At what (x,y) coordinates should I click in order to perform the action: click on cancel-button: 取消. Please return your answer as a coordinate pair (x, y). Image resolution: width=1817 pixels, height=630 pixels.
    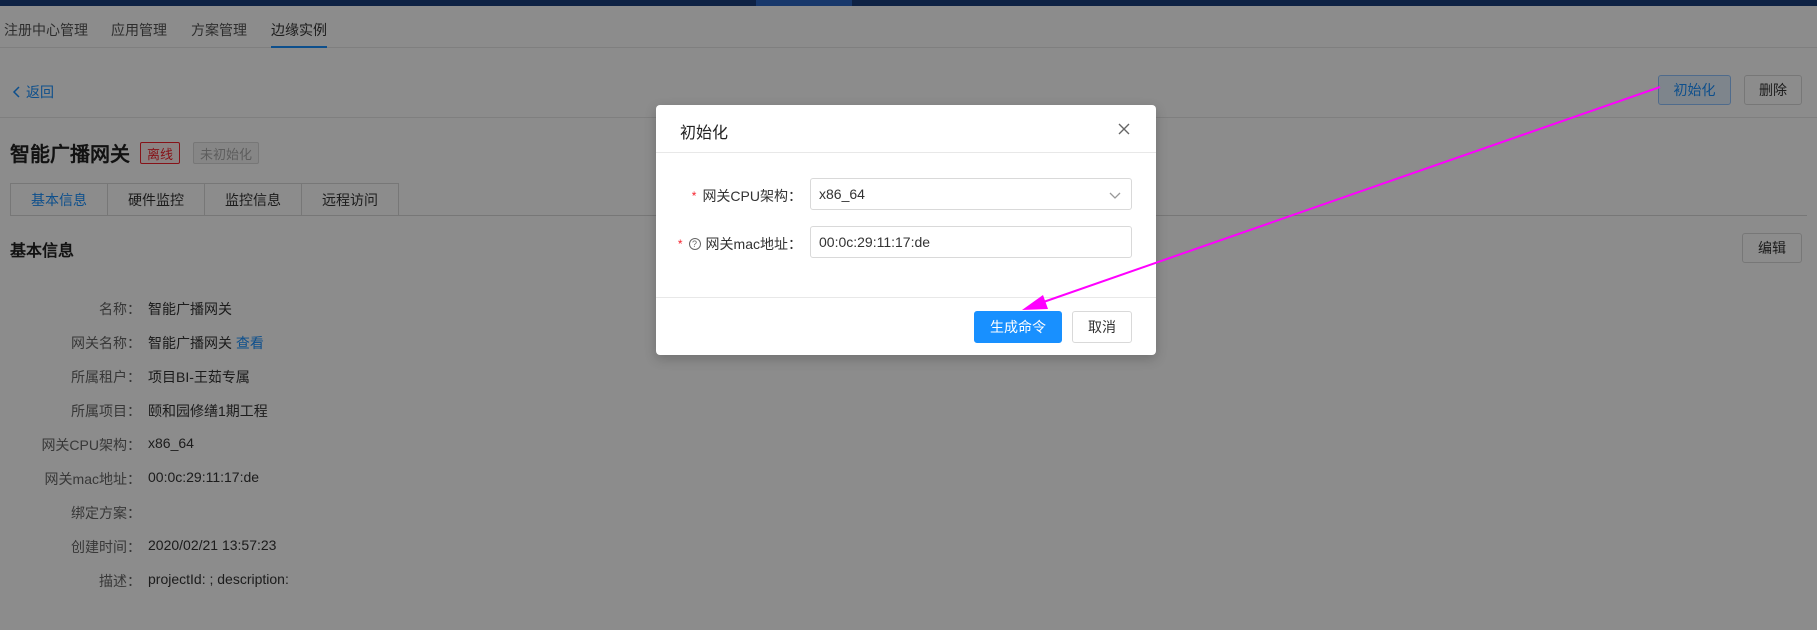
    Looking at the image, I should click on (1102, 327).